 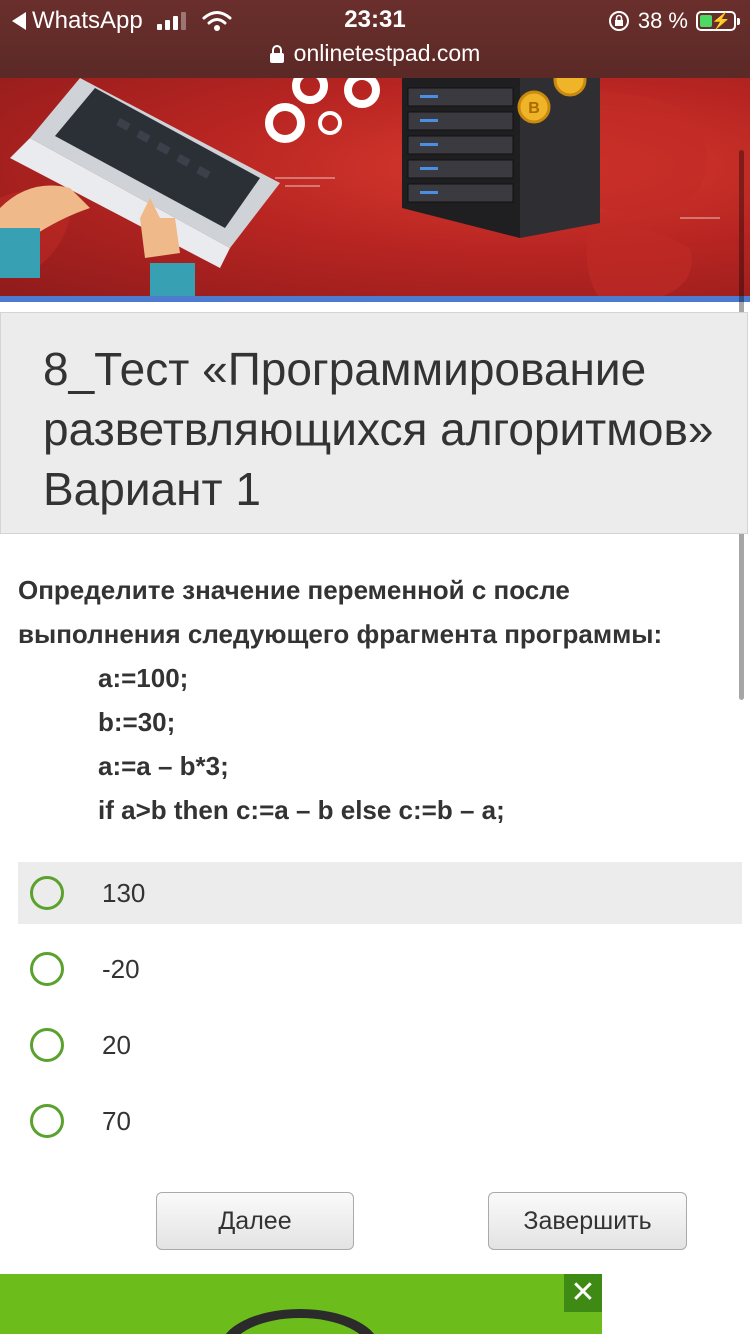 I want to click on server-rack-illustration, so click(x=501, y=158).